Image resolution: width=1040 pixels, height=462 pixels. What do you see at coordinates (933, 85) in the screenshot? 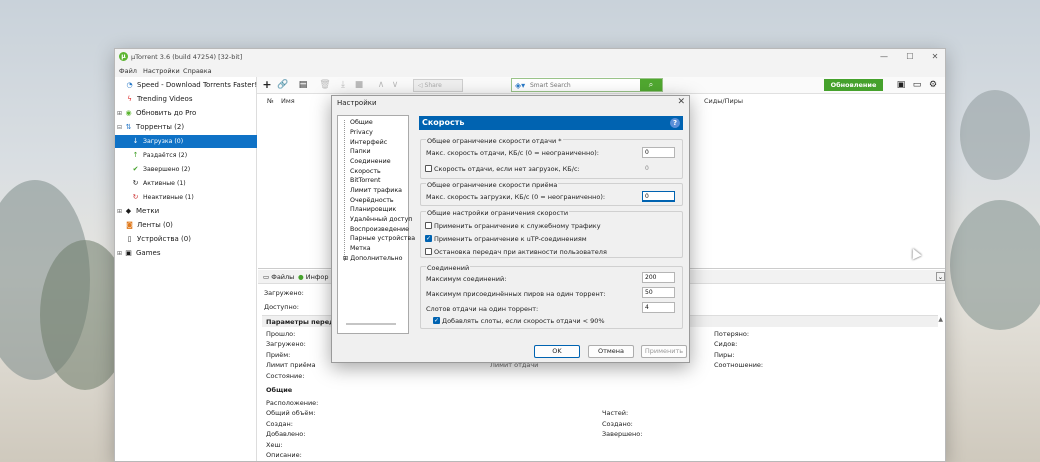
I see `gear-icon: ⚙` at bounding box center [933, 85].